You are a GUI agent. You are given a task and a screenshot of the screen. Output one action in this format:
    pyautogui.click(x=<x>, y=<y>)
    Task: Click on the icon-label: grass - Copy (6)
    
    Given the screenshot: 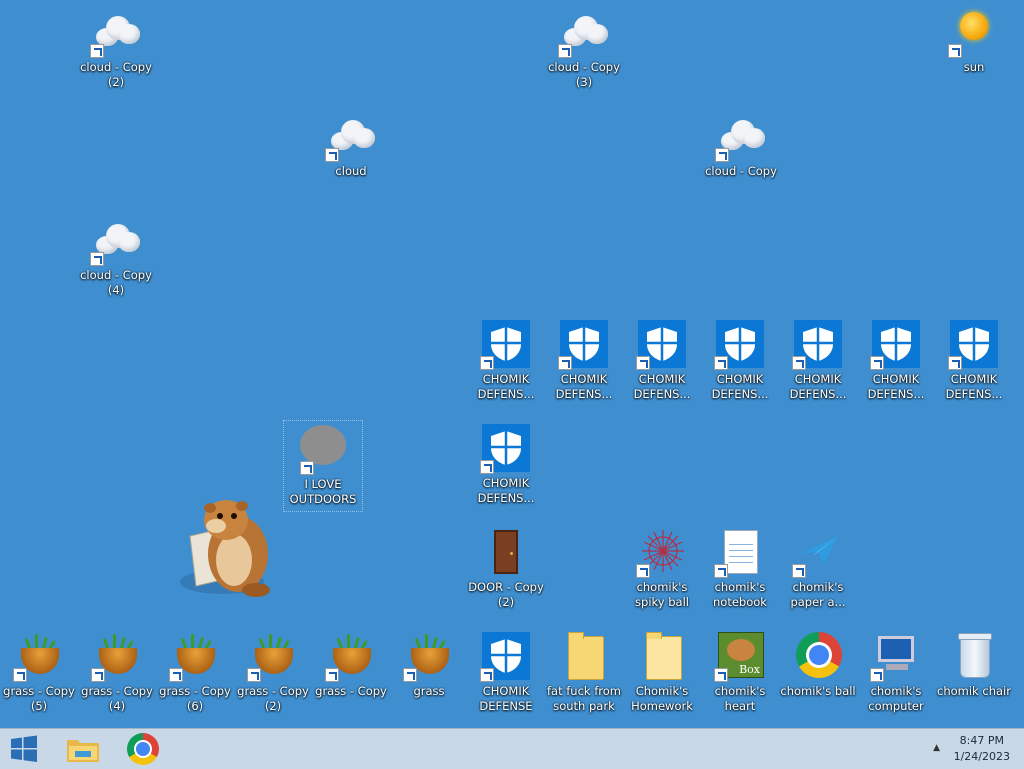 What is the action you would take?
    pyautogui.click(x=195, y=698)
    